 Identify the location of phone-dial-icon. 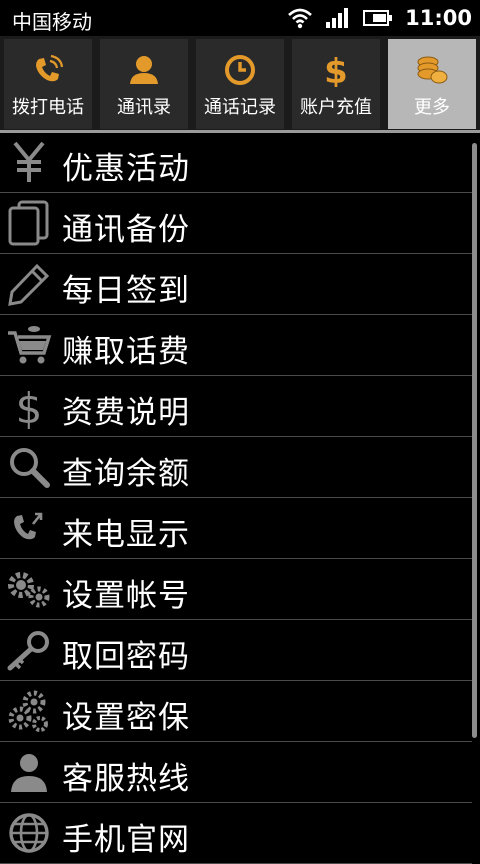
(48, 70).